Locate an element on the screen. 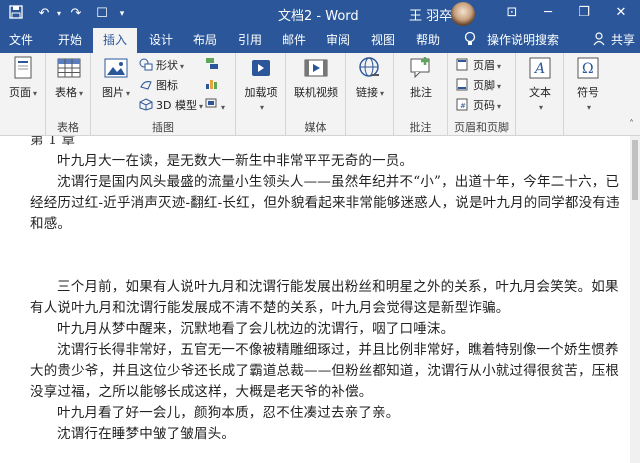  omega-icon: Ω is located at coordinates (588, 68).